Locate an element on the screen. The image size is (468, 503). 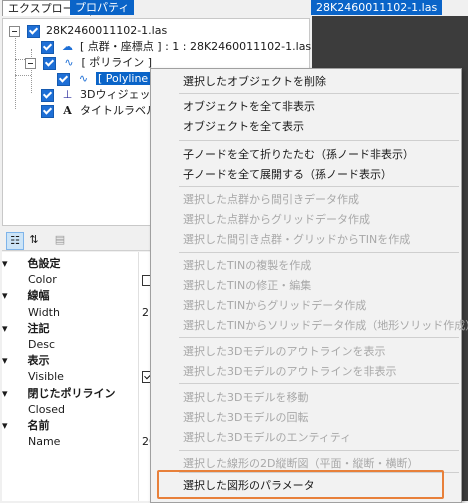
axes-icon: ⊥ is located at coordinates (67, 94).